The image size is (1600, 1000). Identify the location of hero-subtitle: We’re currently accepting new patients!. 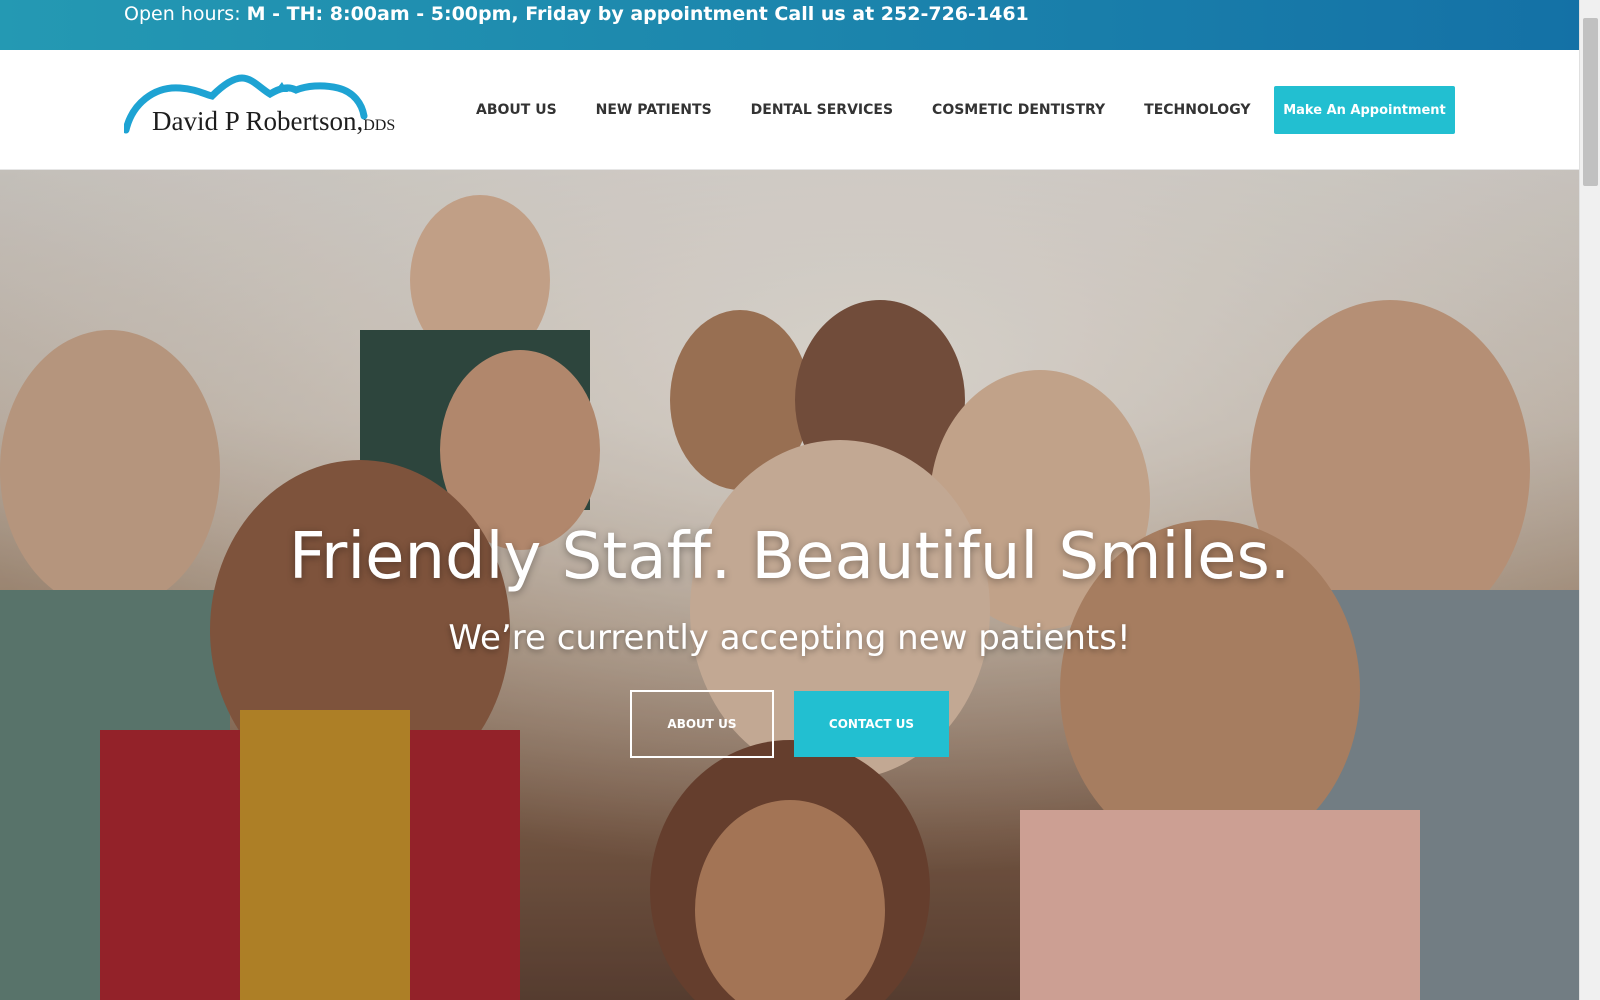
(789, 638).